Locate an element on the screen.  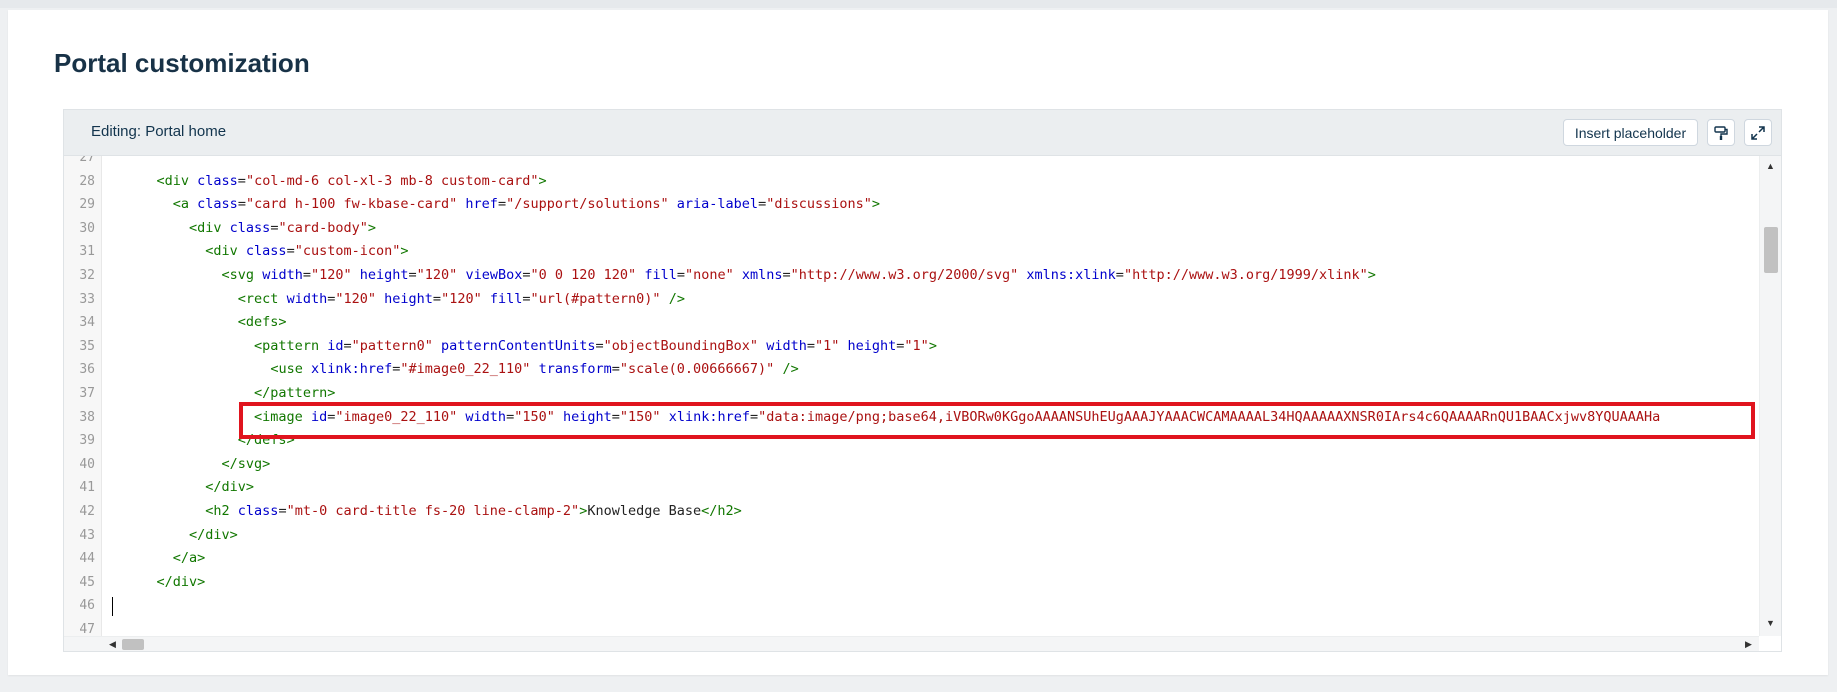
code-token: patternContentUnits is located at coordinates (518, 345).